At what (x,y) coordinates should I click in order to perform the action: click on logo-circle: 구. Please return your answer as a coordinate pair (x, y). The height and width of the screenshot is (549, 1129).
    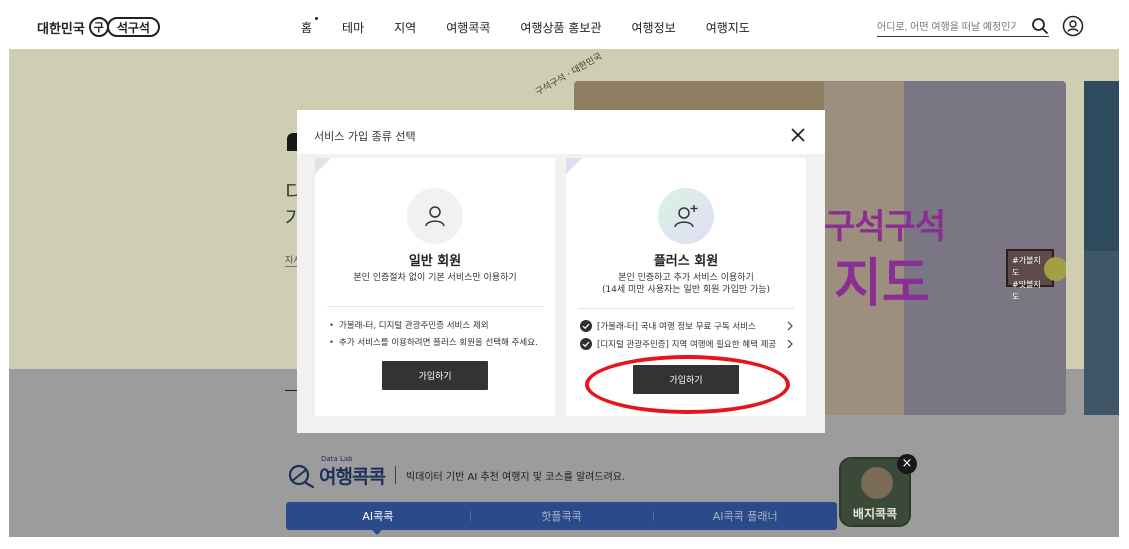
    Looking at the image, I should click on (98, 27).